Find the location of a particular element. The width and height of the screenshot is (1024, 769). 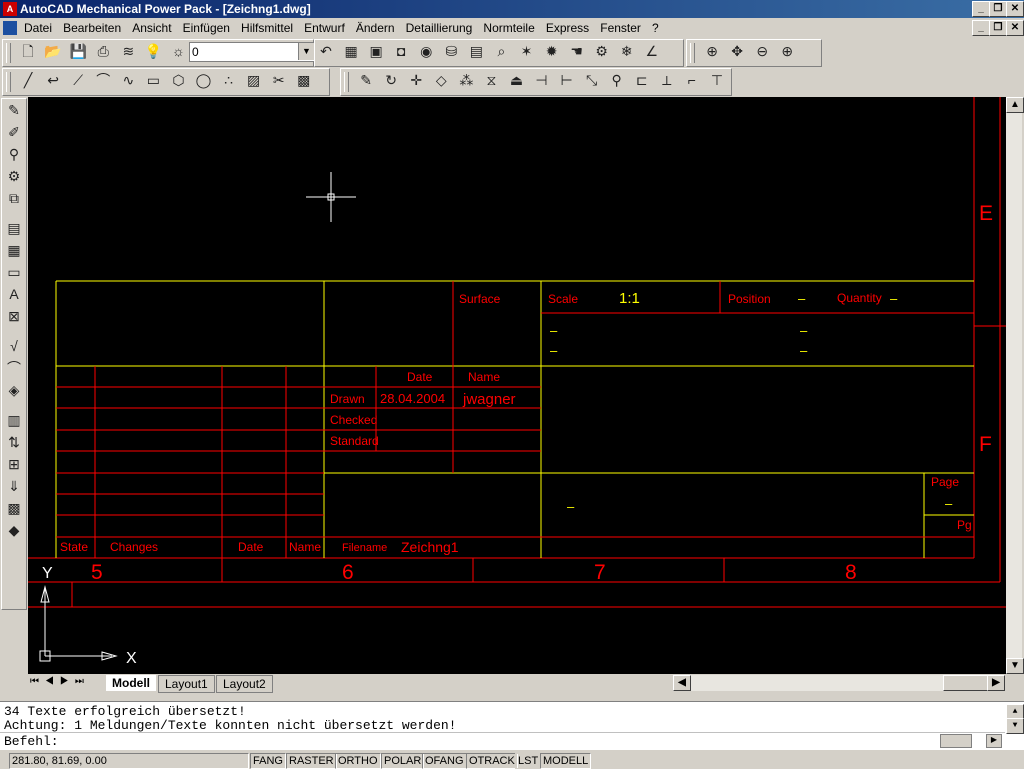

left-tool-9-icon: ⊠ is located at coordinates (14, 316).